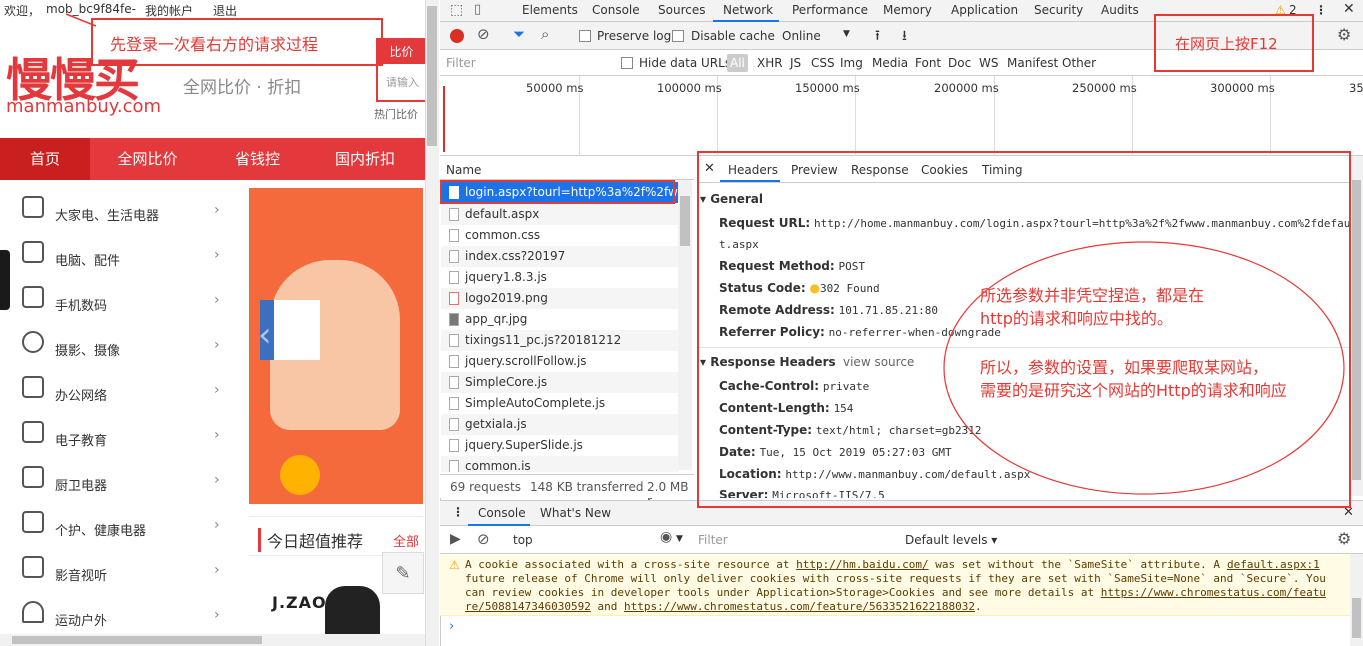 Image resolution: width=1363 pixels, height=646 pixels. I want to click on more-menu-icon: ⋮, so click(1321, 10).